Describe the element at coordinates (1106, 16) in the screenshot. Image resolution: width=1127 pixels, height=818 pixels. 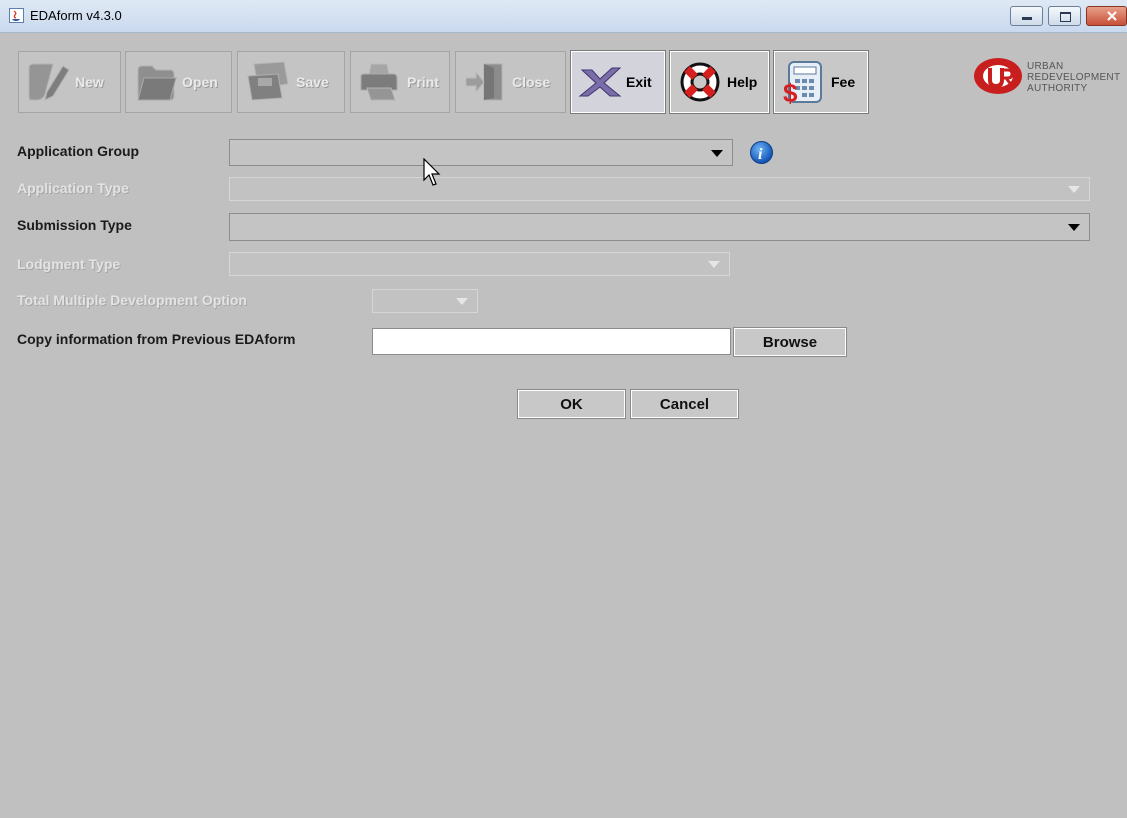
I see `close-window-button` at that location.